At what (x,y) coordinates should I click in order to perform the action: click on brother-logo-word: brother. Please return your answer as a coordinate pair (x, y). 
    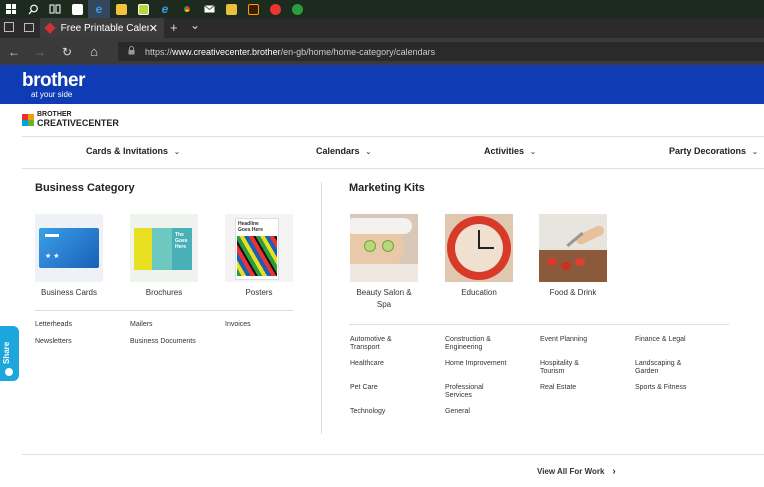
    Looking at the image, I should click on (54, 80).